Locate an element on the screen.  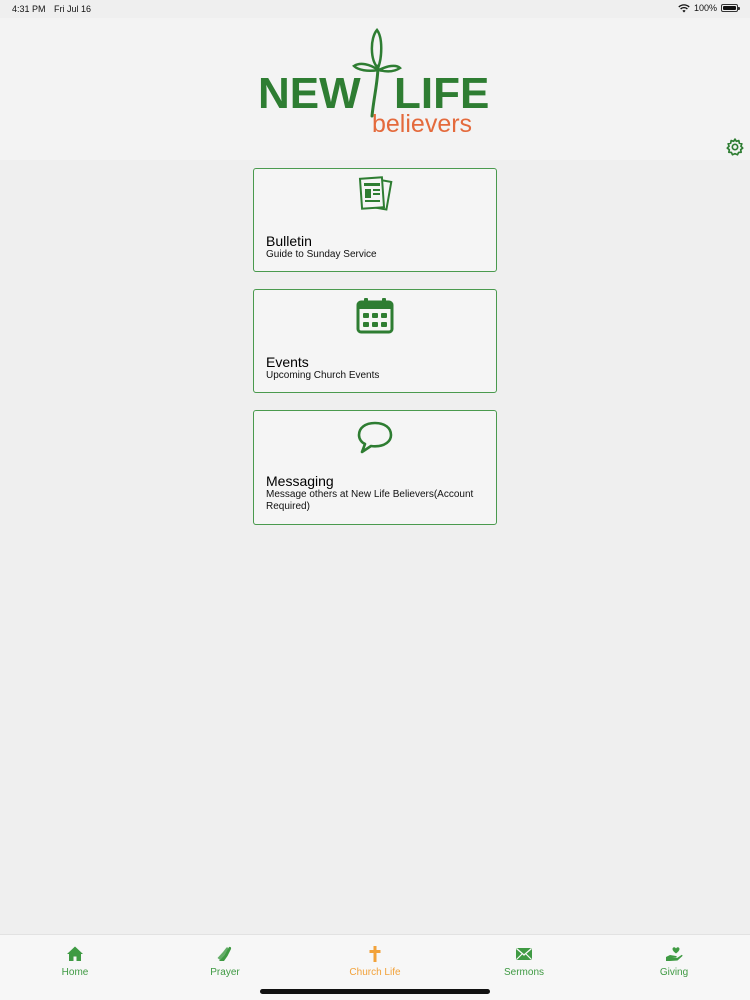
wifi-icon is located at coordinates (684, 7).